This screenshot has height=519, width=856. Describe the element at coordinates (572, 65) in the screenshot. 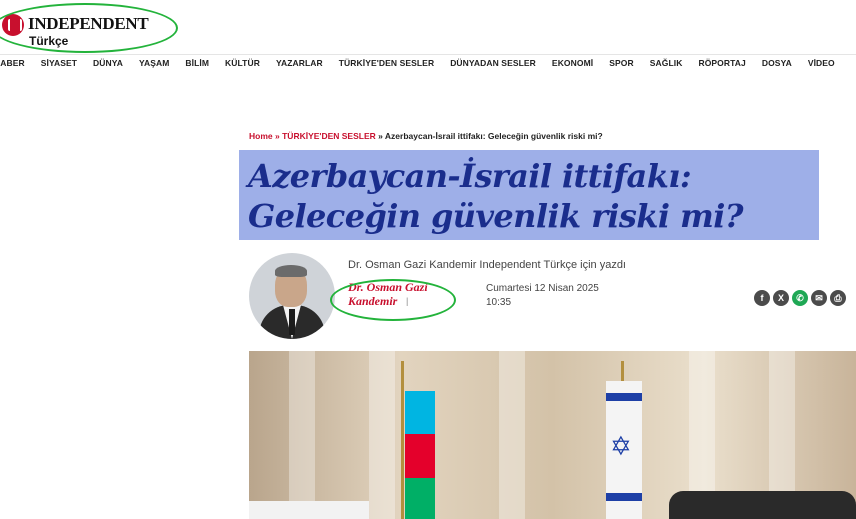

I see `nav-item-ekonomi: EKONOMİ` at that location.